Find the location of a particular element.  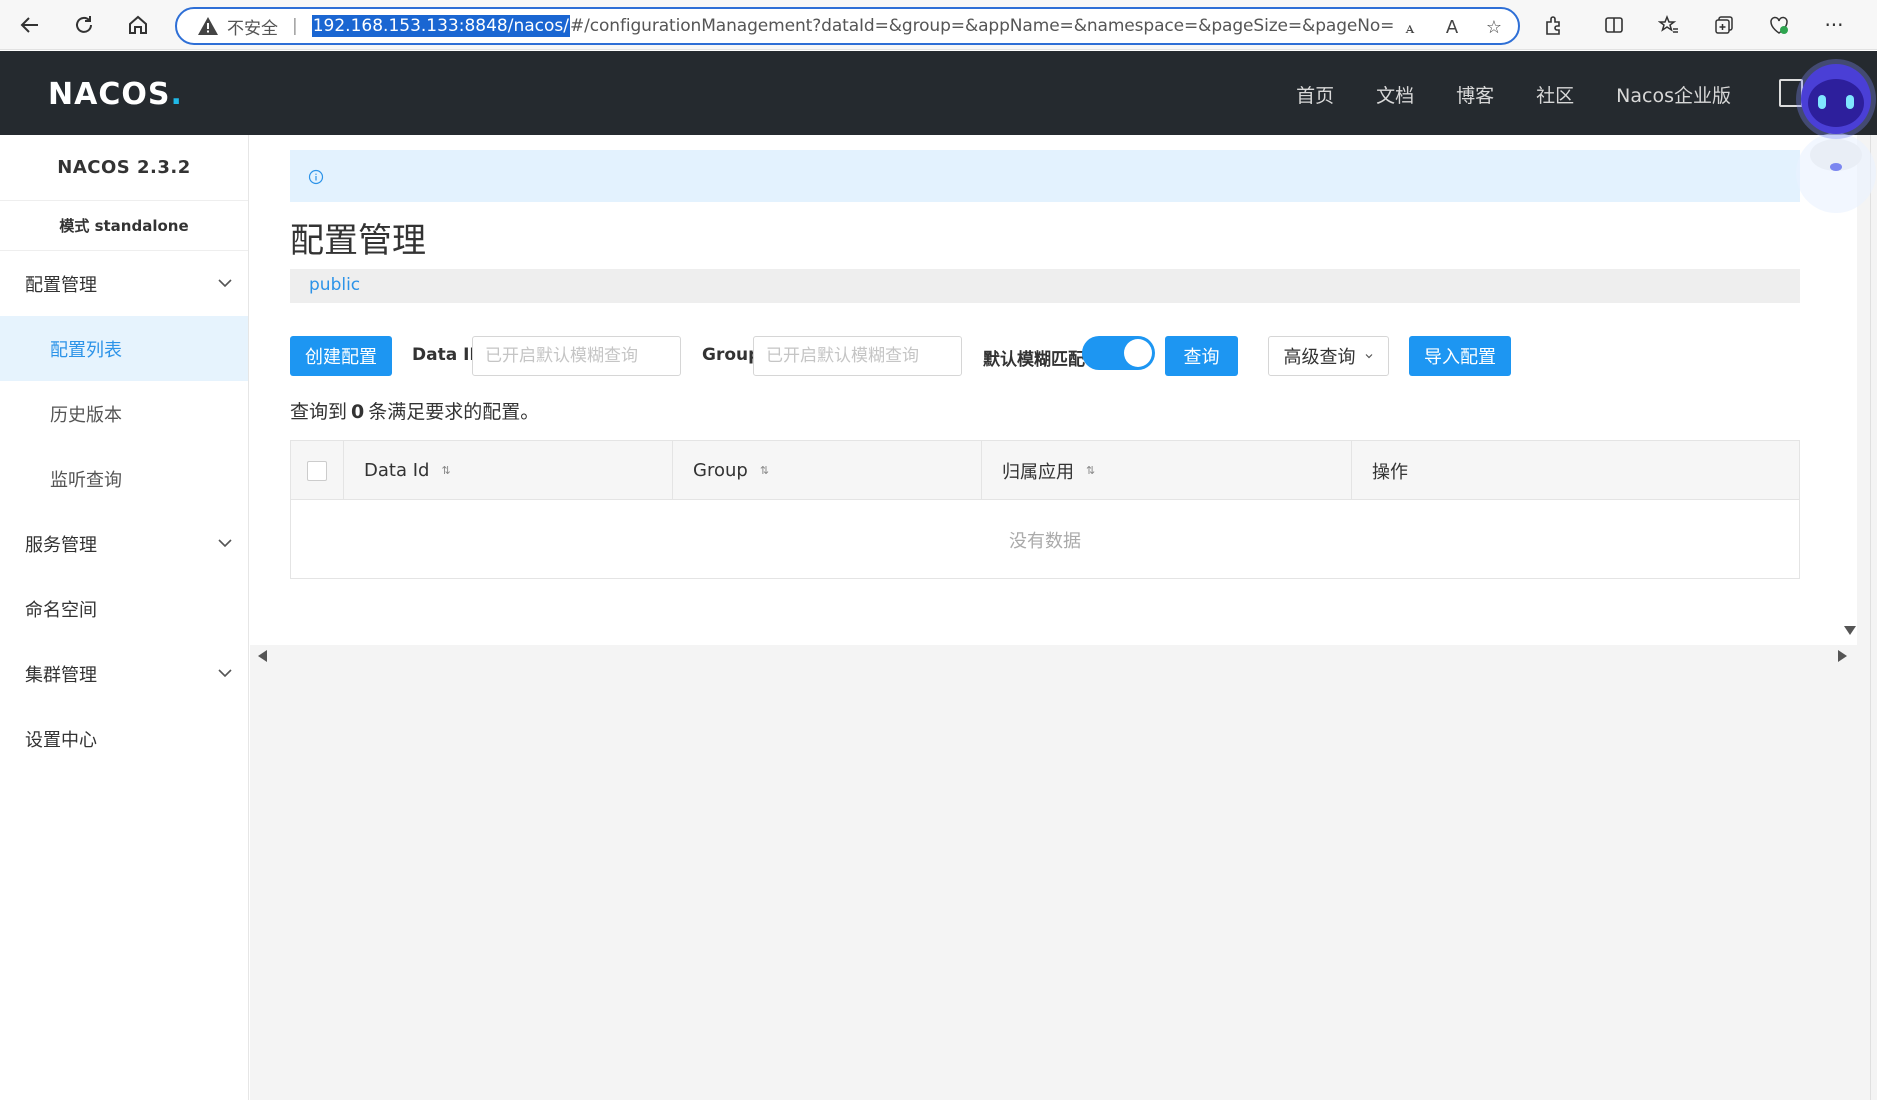

split-screen-icon is located at coordinates (1614, 25).